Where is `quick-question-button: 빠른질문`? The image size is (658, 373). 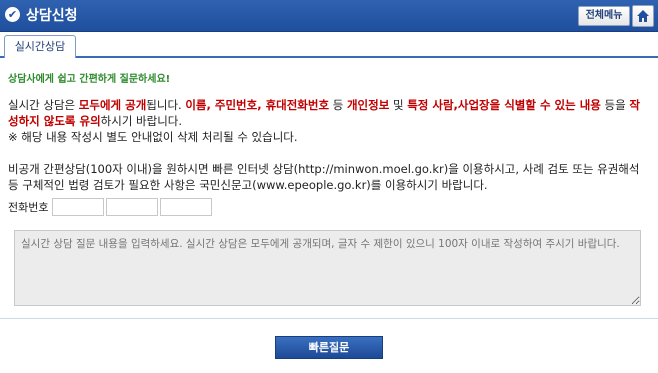
quick-question-button: 빠른질문 is located at coordinates (329, 347).